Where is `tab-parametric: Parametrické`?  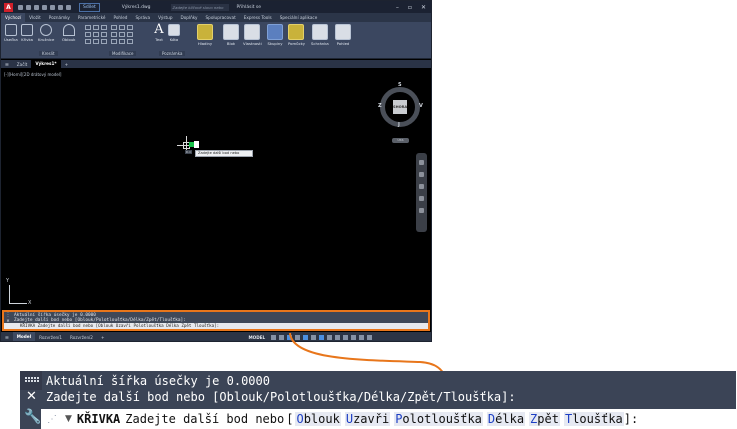
tab-parametric: Parametrické is located at coordinates (92, 17).